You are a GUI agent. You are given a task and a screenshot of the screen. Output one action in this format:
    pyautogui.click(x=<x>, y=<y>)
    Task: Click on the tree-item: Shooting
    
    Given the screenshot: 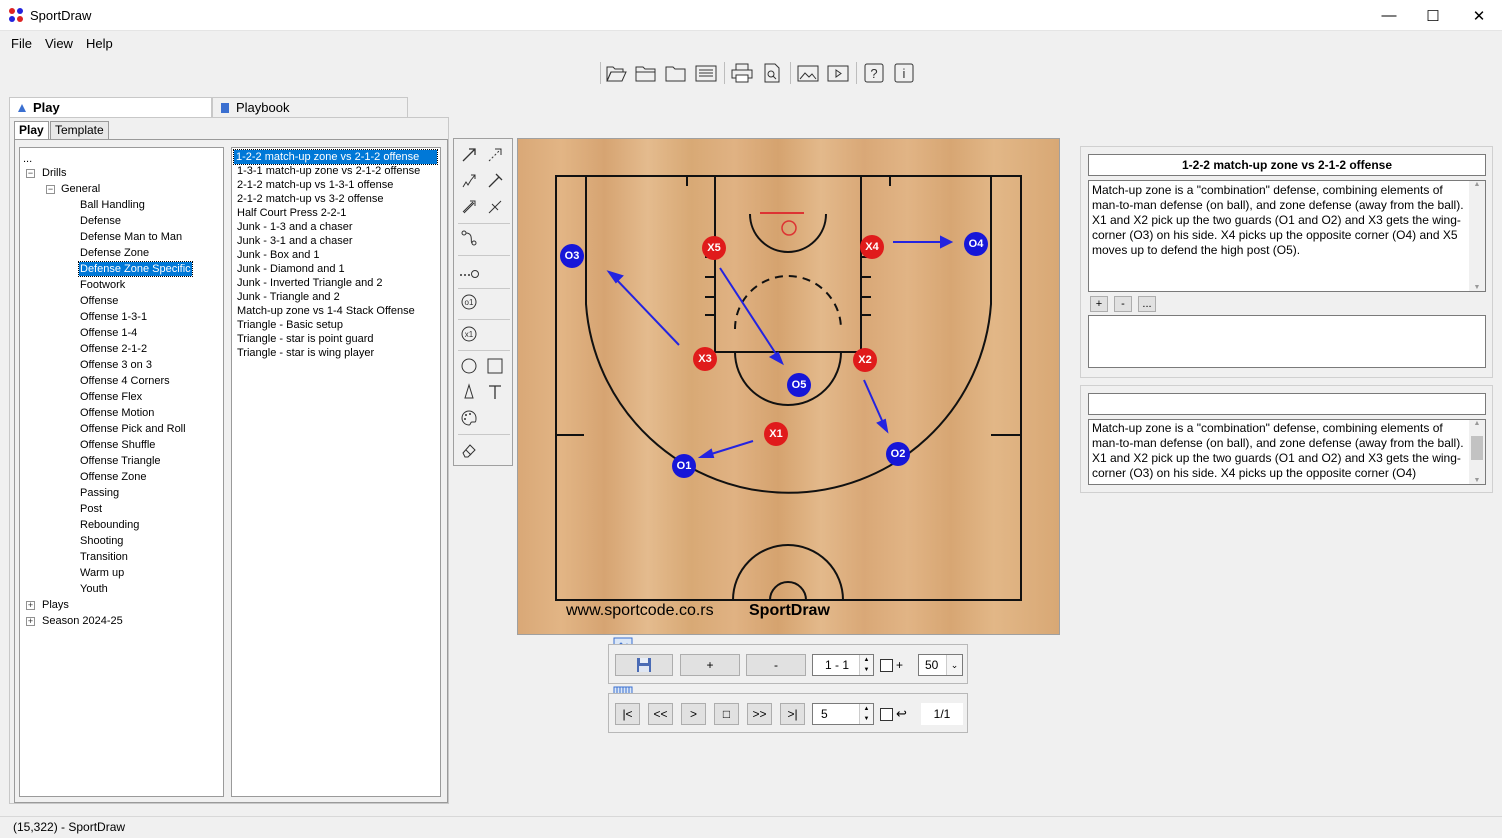 What is the action you would take?
    pyautogui.click(x=101, y=541)
    